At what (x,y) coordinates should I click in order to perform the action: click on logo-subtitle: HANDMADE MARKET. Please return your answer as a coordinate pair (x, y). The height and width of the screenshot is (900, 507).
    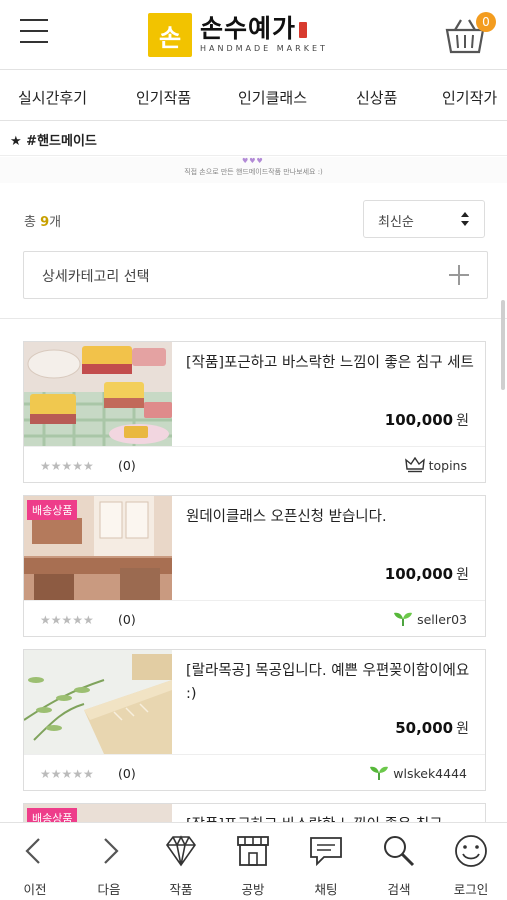
    Looking at the image, I should click on (264, 48).